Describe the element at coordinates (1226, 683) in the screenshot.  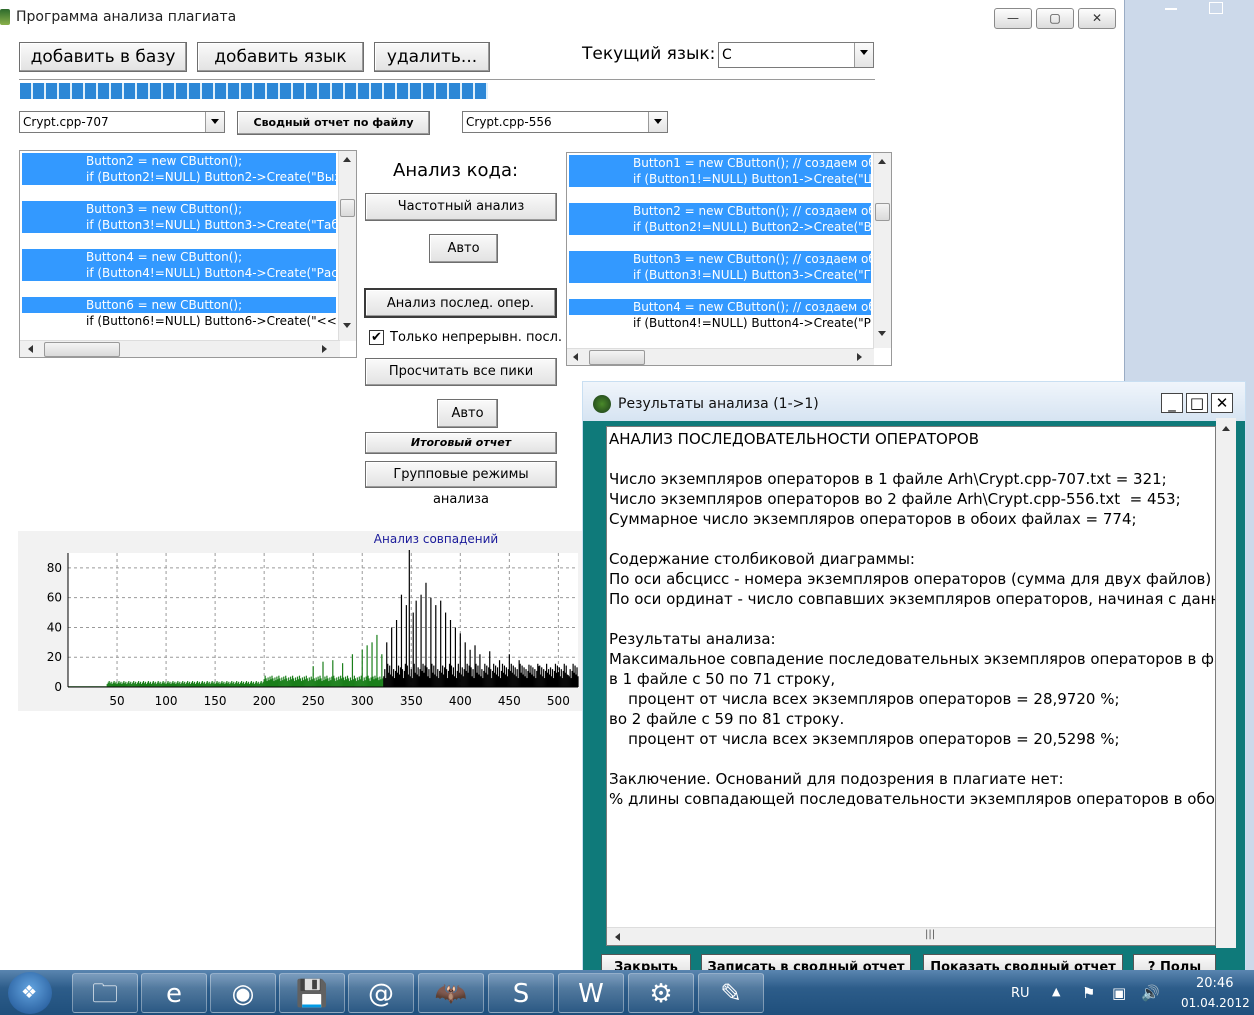
I see `results-vscroll` at that location.